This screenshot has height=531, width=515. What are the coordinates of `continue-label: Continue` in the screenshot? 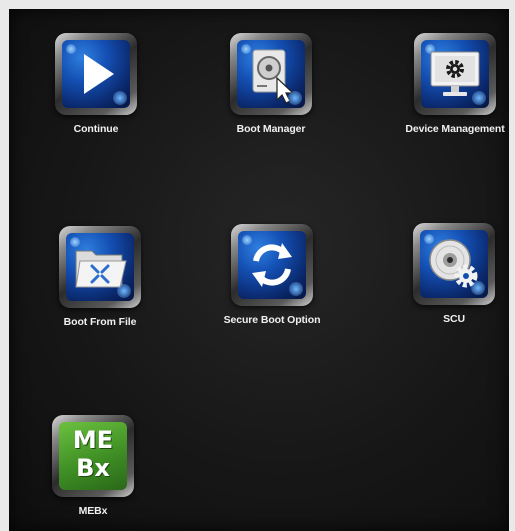 It's located at (96, 129).